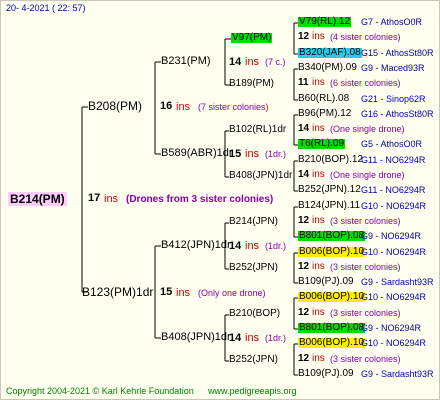 This screenshot has width=440, height=400. I want to click on leaf-origin-badge: G7 - AthosO0R, so click(392, 22).